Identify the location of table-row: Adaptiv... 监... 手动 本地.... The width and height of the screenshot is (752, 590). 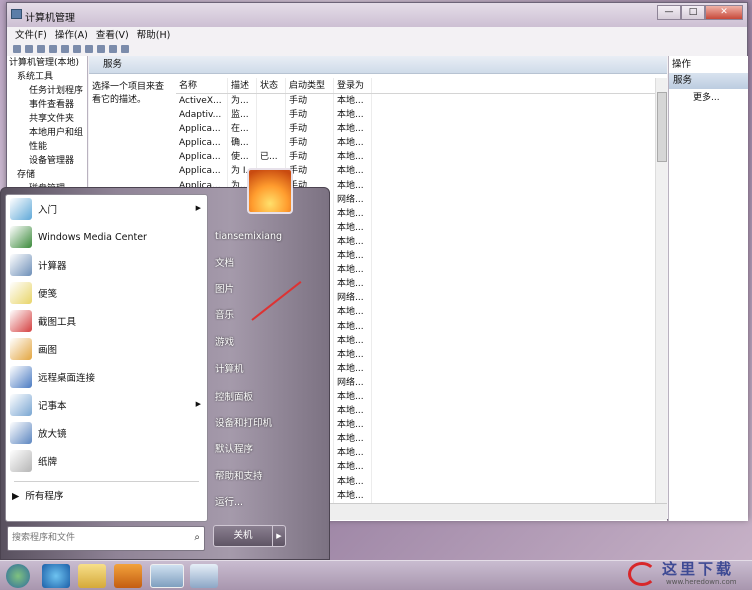
(416, 115).